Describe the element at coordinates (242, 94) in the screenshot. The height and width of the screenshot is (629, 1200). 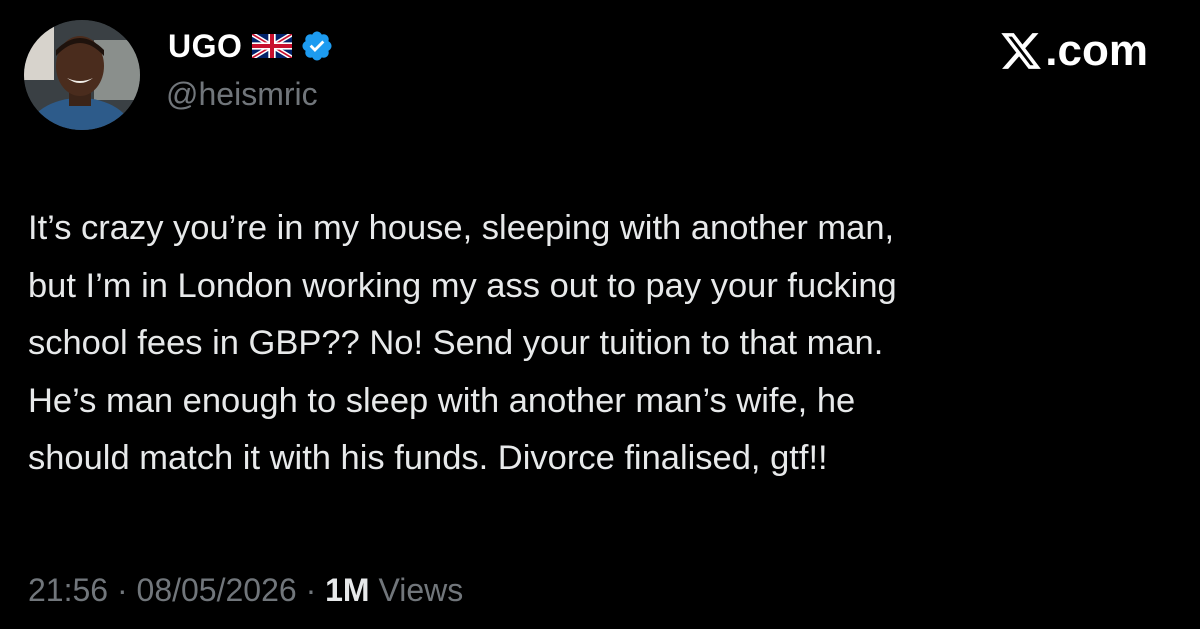
I see `author-handle: @heismric` at that location.